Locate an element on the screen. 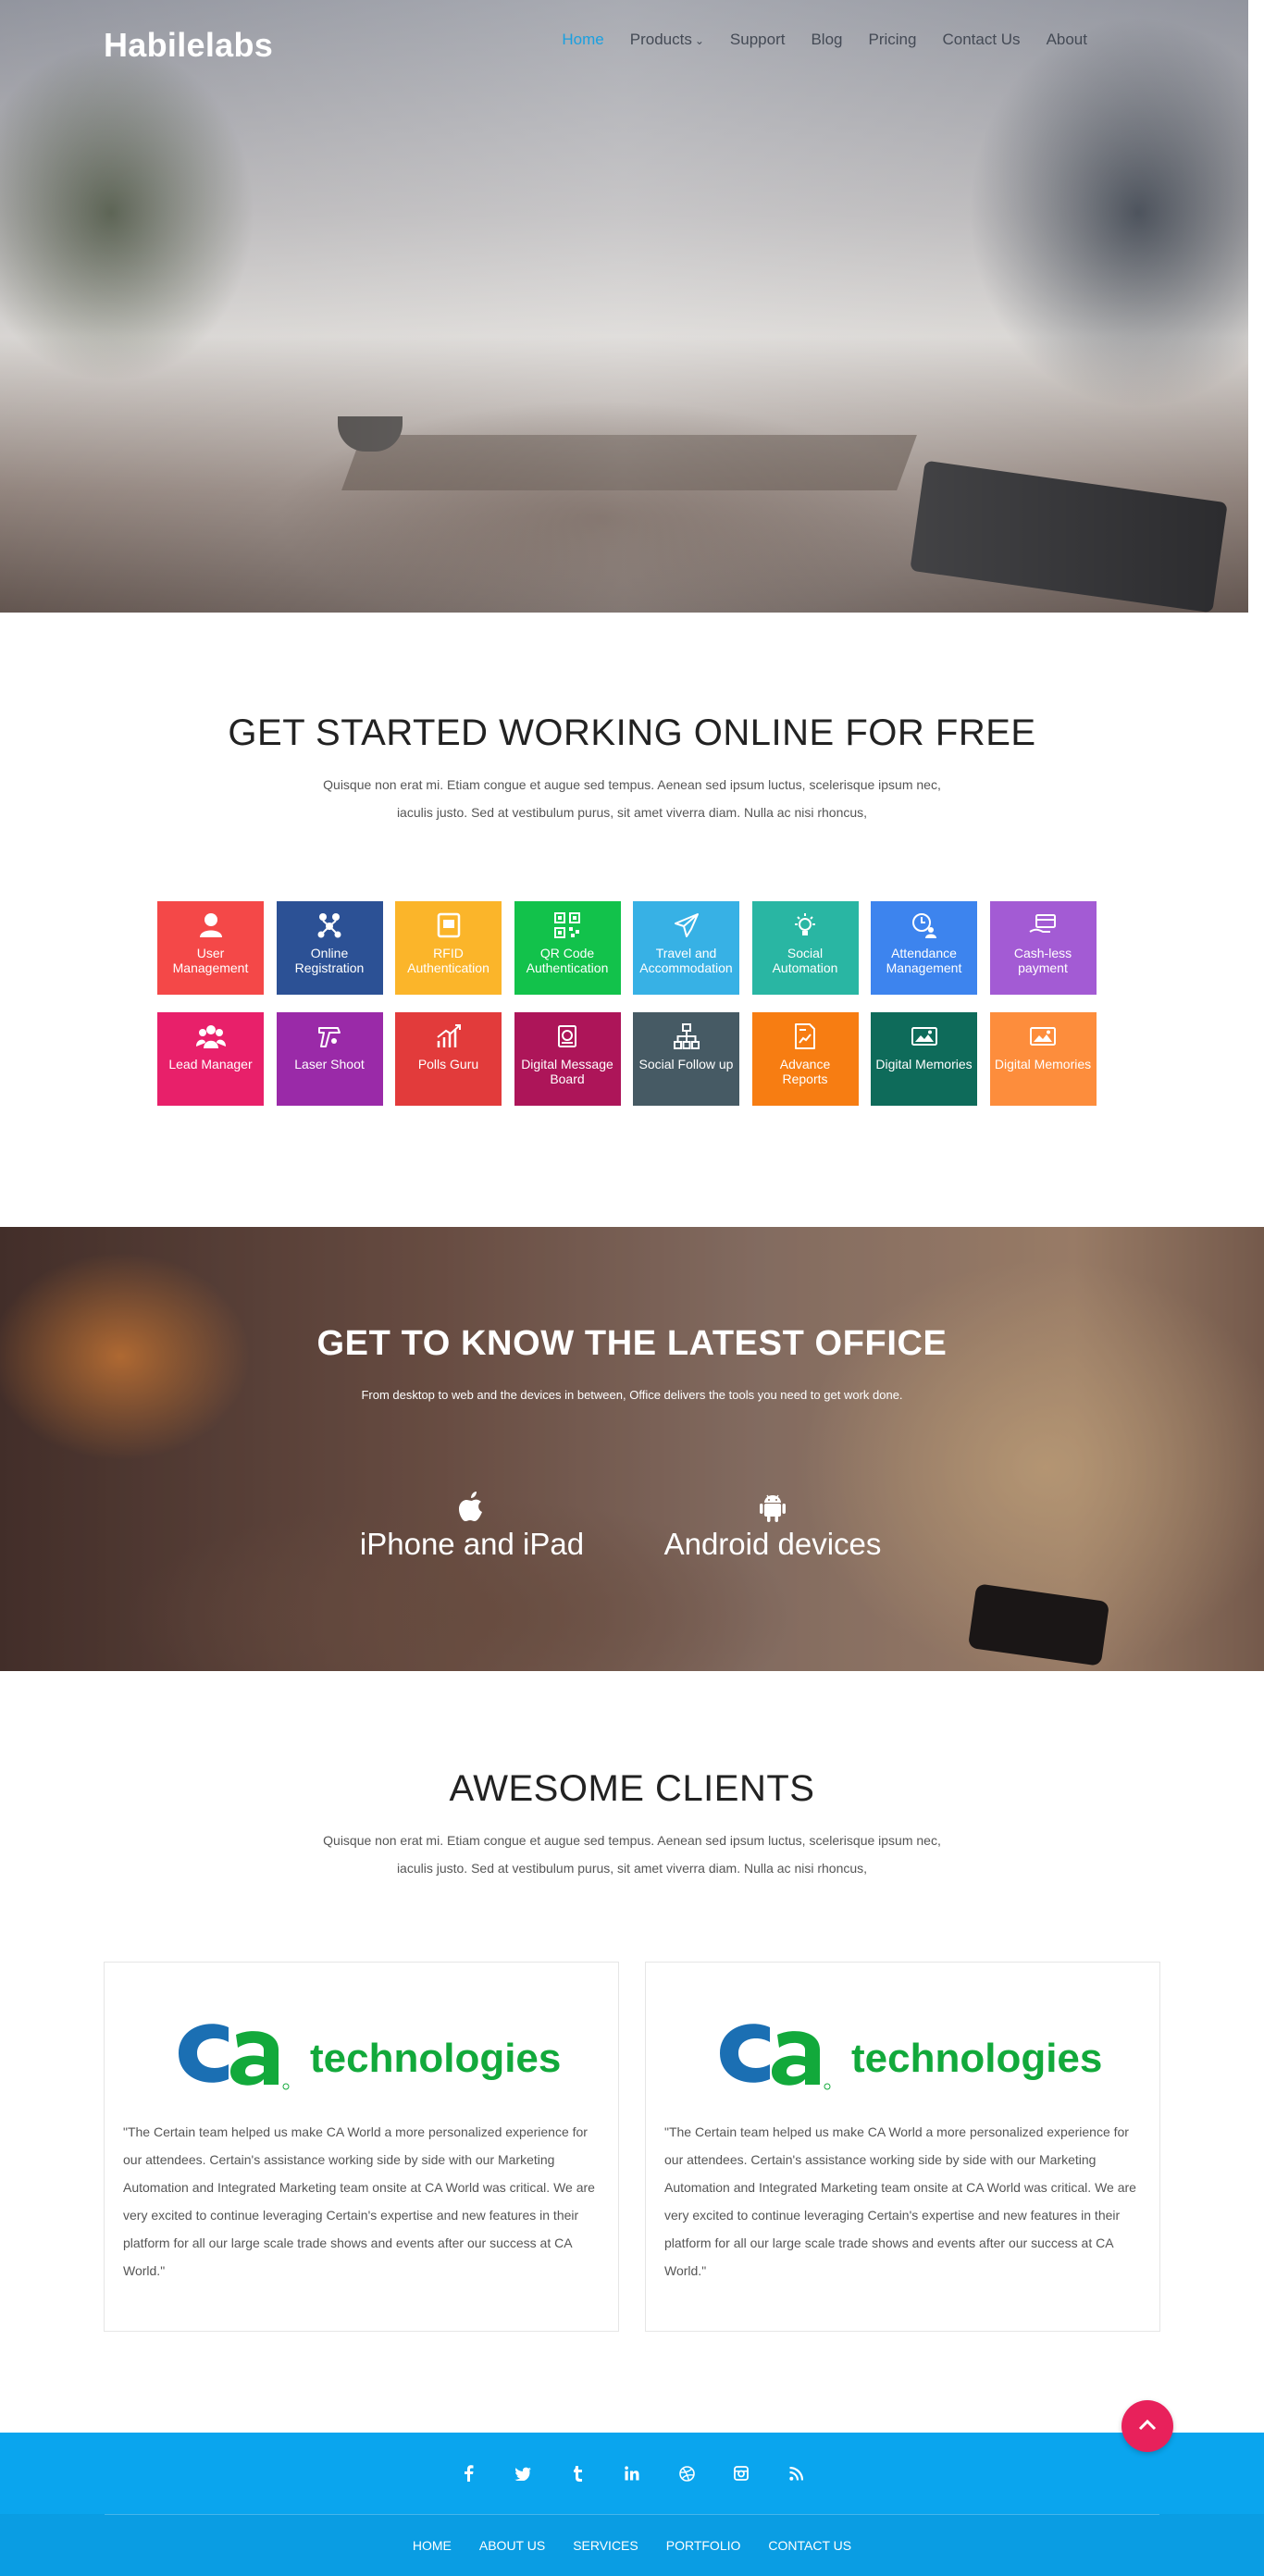 This screenshot has width=1264, height=2576. device-label: iPhone and iPad is located at coordinates (472, 1544).